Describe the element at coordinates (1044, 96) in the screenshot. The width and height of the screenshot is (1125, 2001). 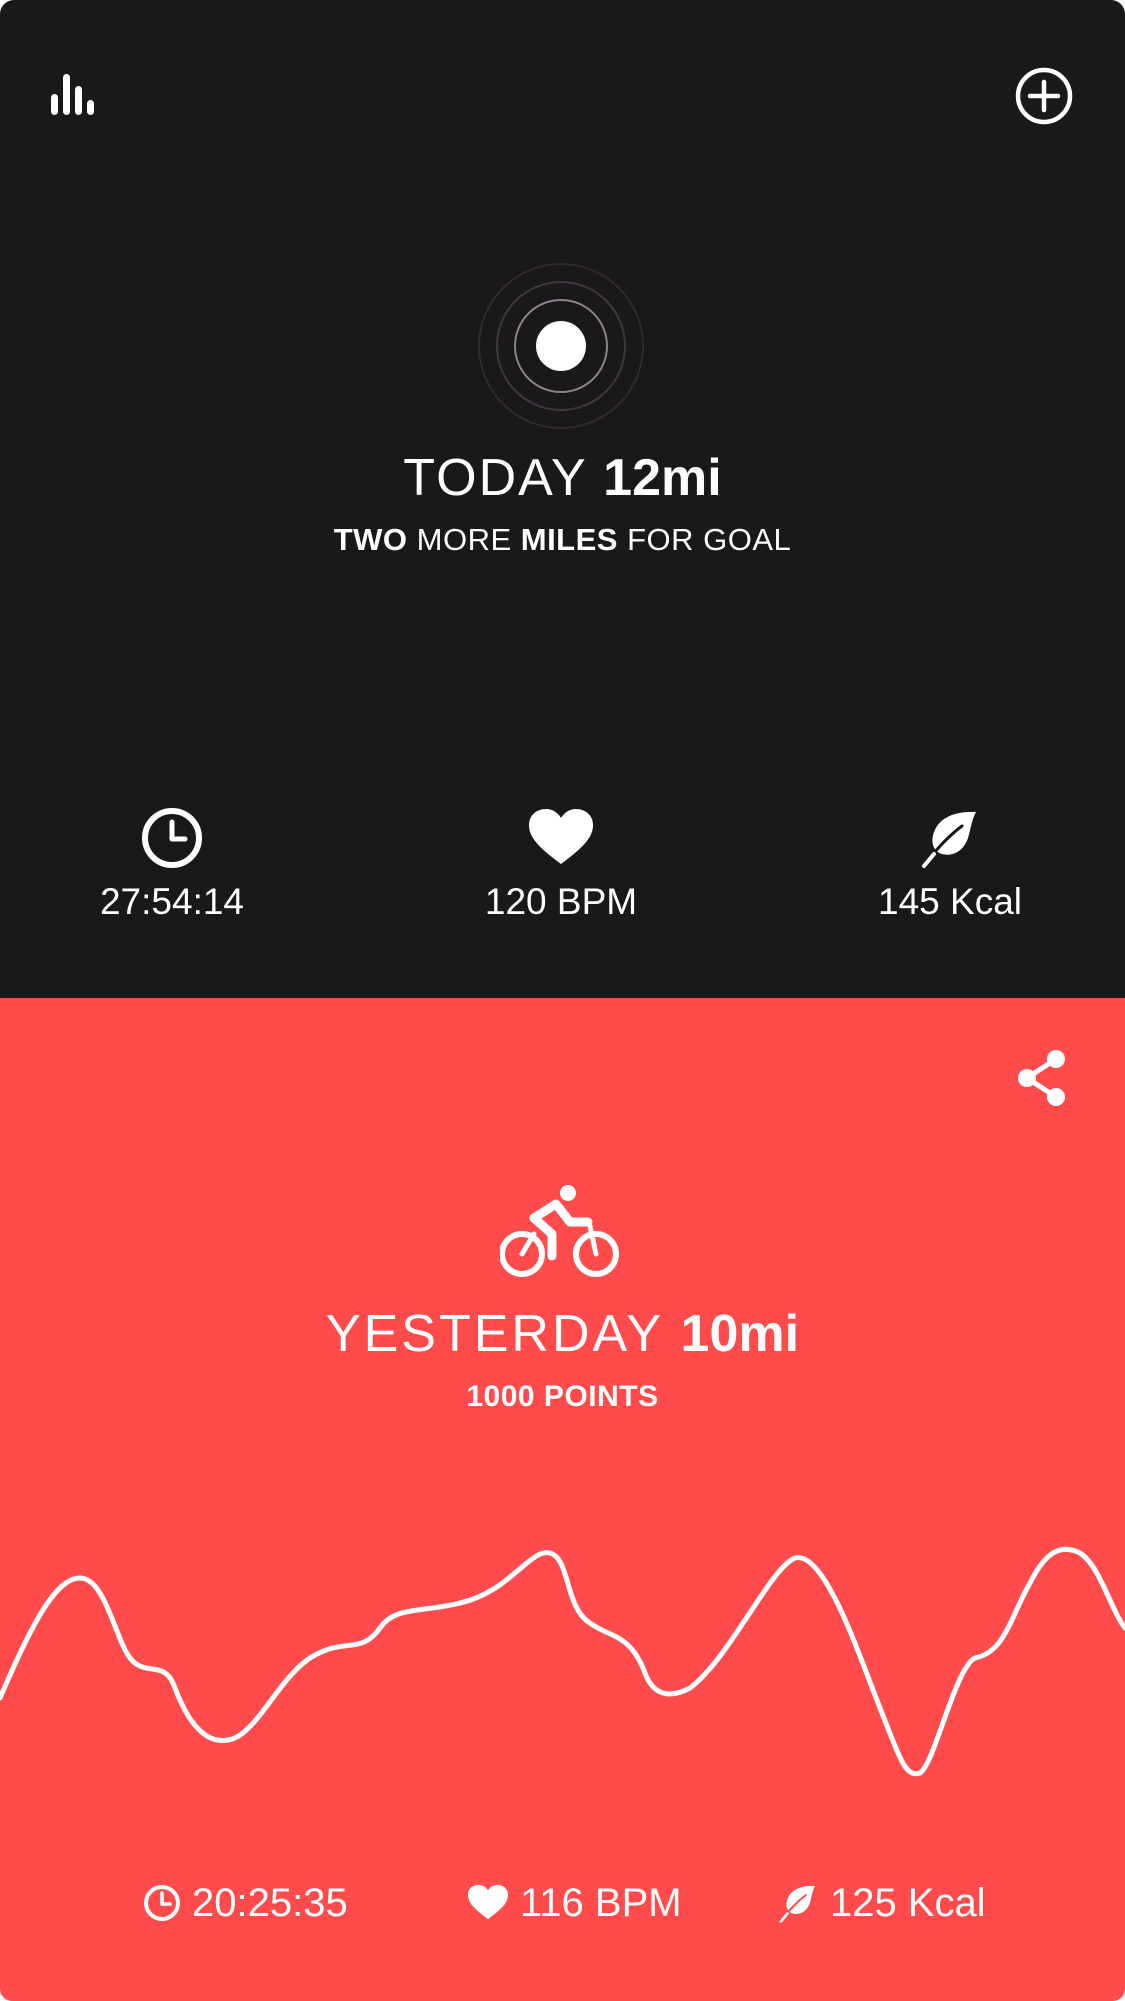
I see `plus-circle-icon` at that location.